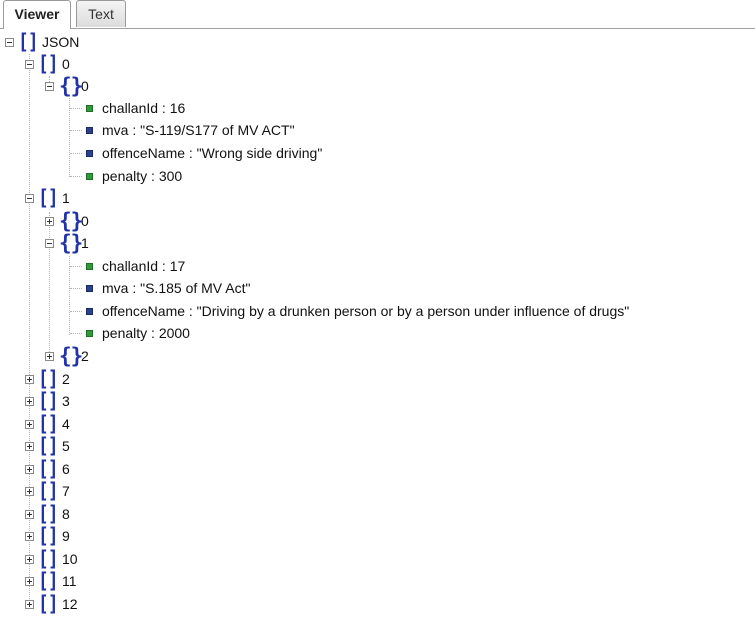  I want to click on tree-node-array: [] 10, so click(100, 559).